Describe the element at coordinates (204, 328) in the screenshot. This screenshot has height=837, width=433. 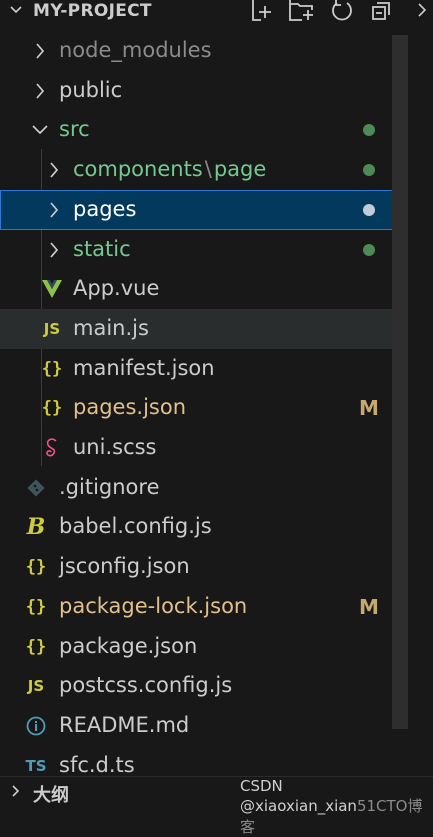
I see `file-row-main-js: JS main.js` at that location.